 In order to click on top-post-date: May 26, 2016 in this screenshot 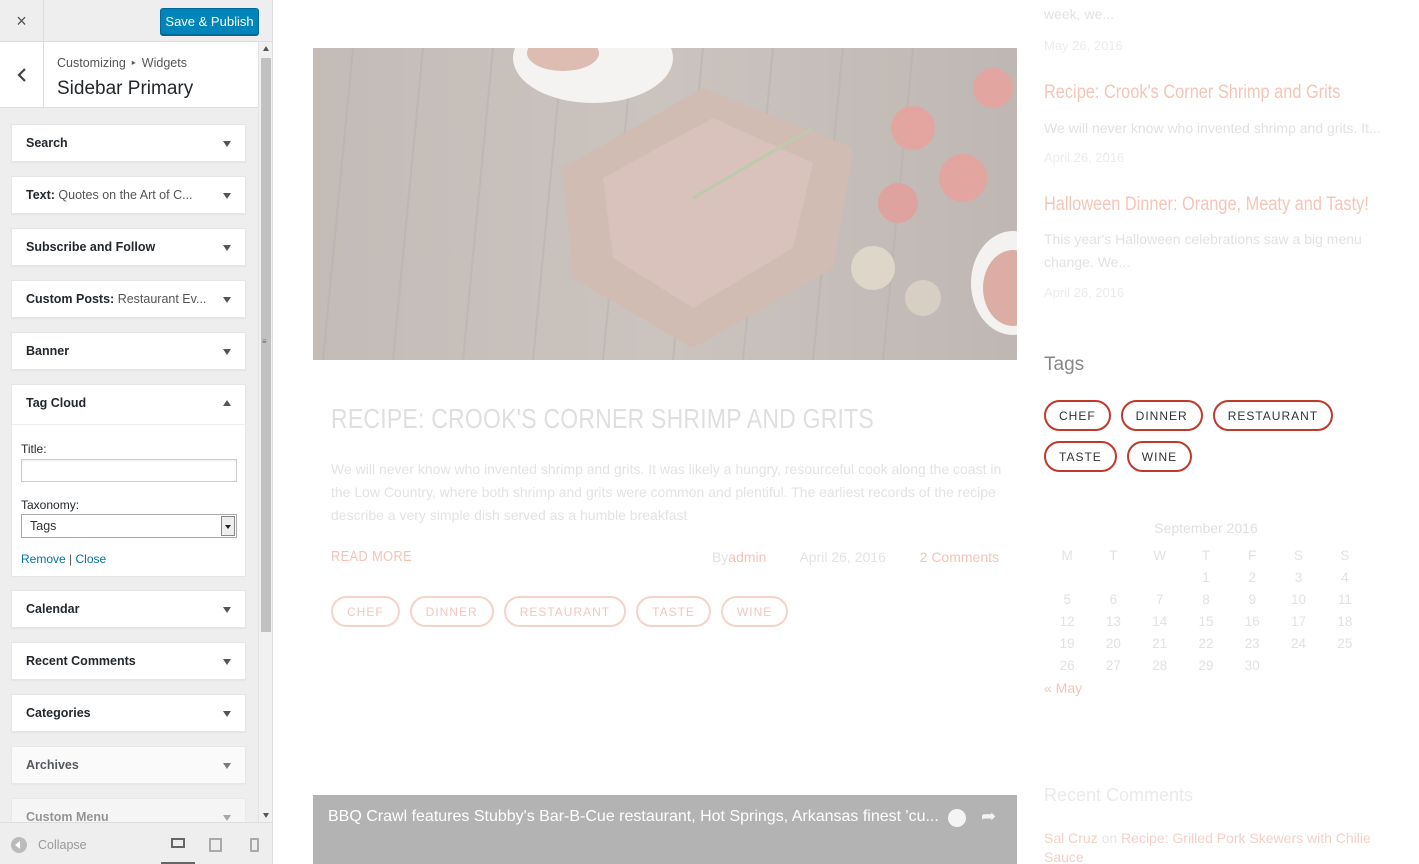, I will do `click(1083, 45)`.